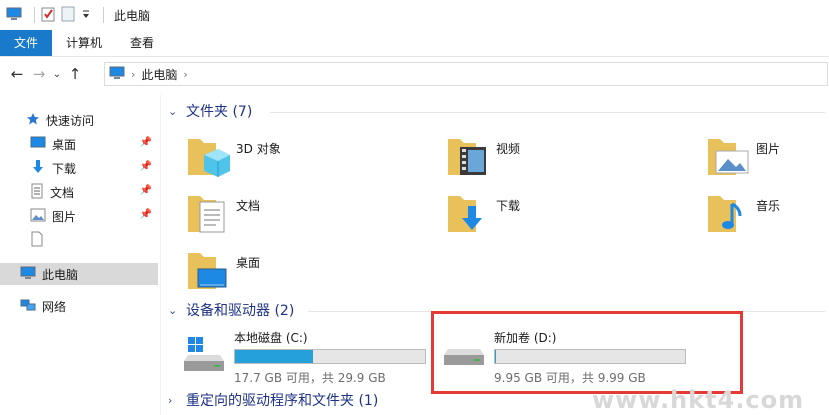  What do you see at coordinates (79, 144) in the screenshot?
I see `sidebar-item-desktop: 桌面 📌` at bounding box center [79, 144].